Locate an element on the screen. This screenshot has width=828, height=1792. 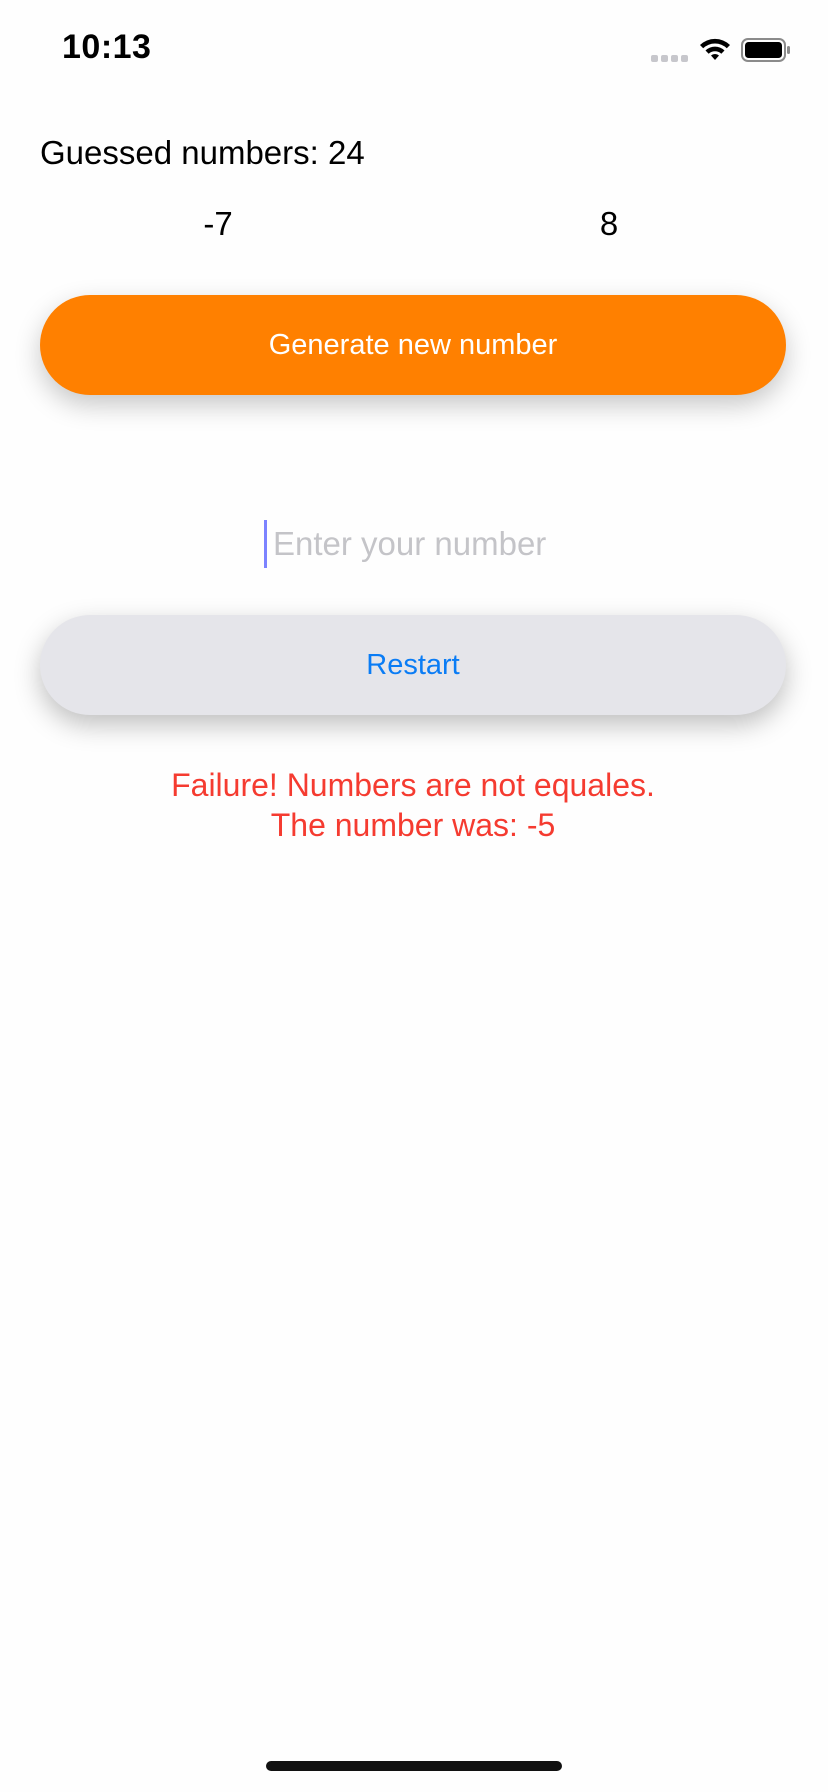
status-bar: 10:13 is located at coordinates (414, 50).